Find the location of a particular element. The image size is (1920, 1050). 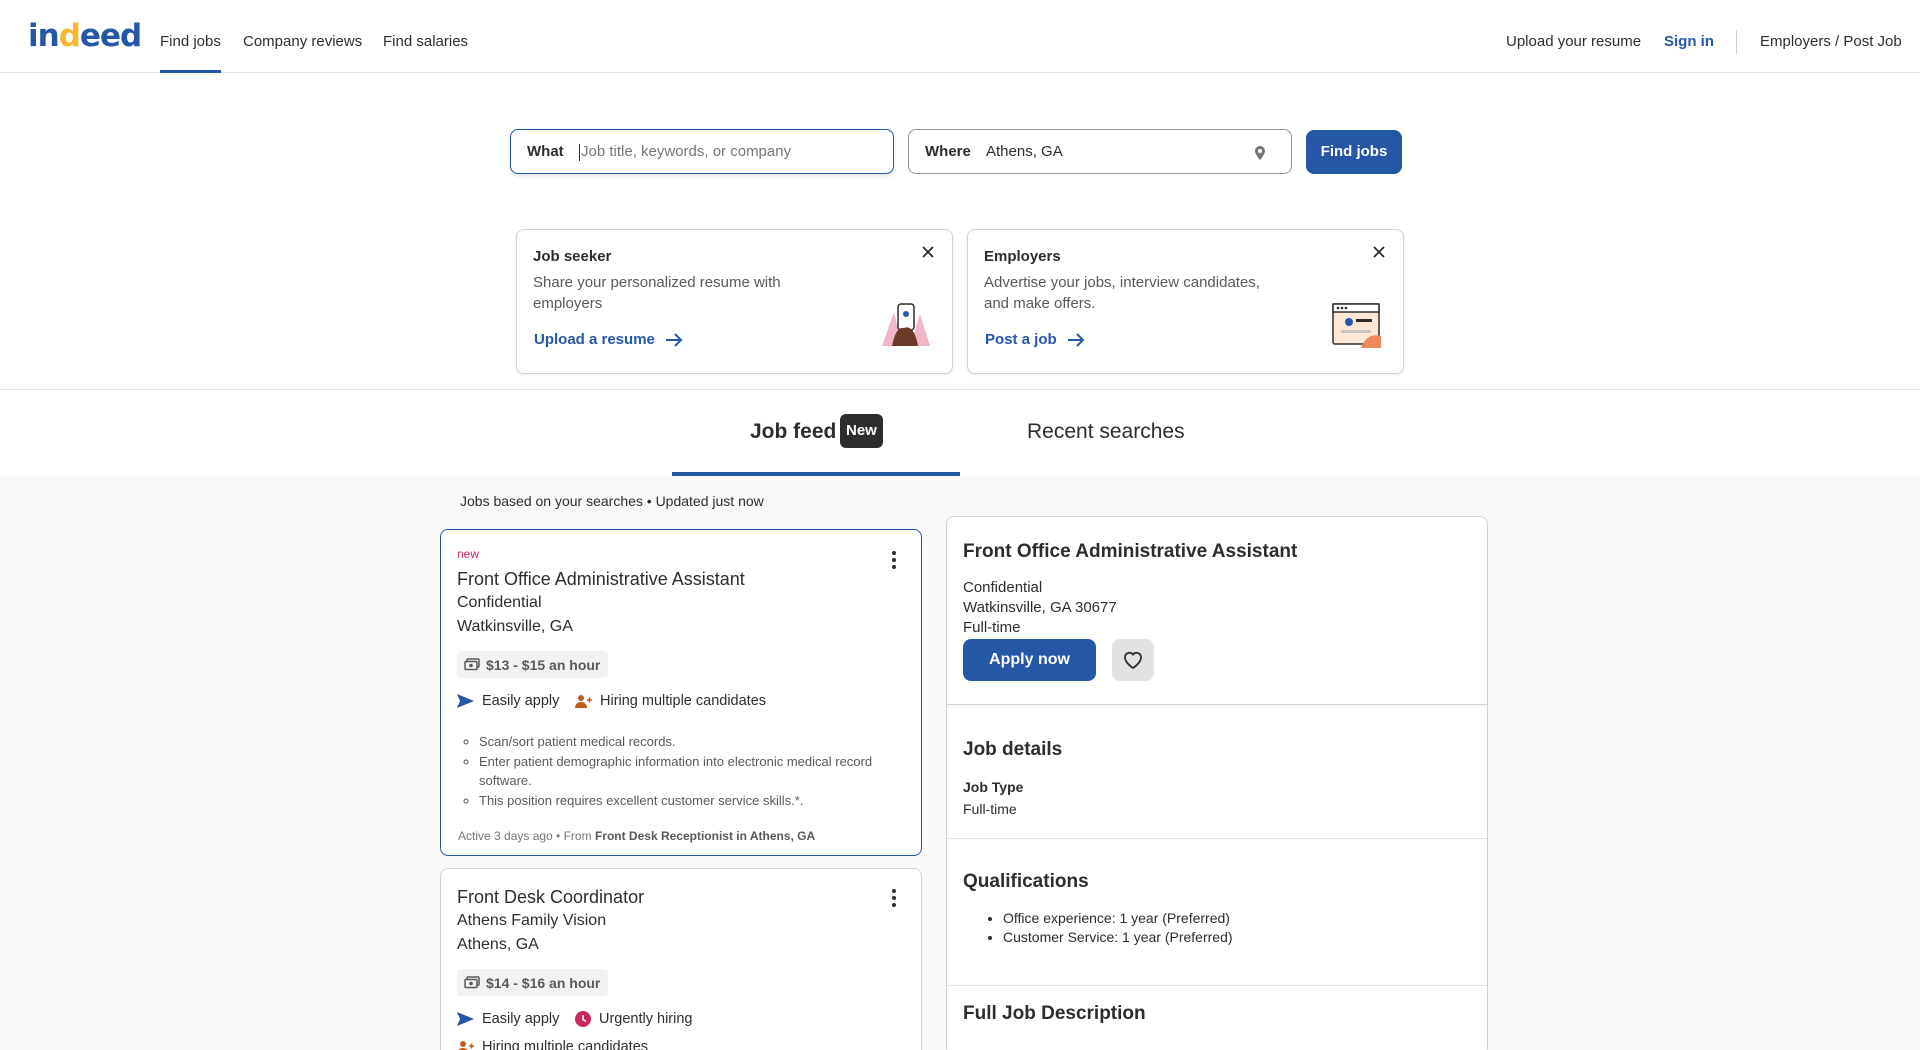

tab-job-feed: Job feed New is located at coordinates (816, 433).